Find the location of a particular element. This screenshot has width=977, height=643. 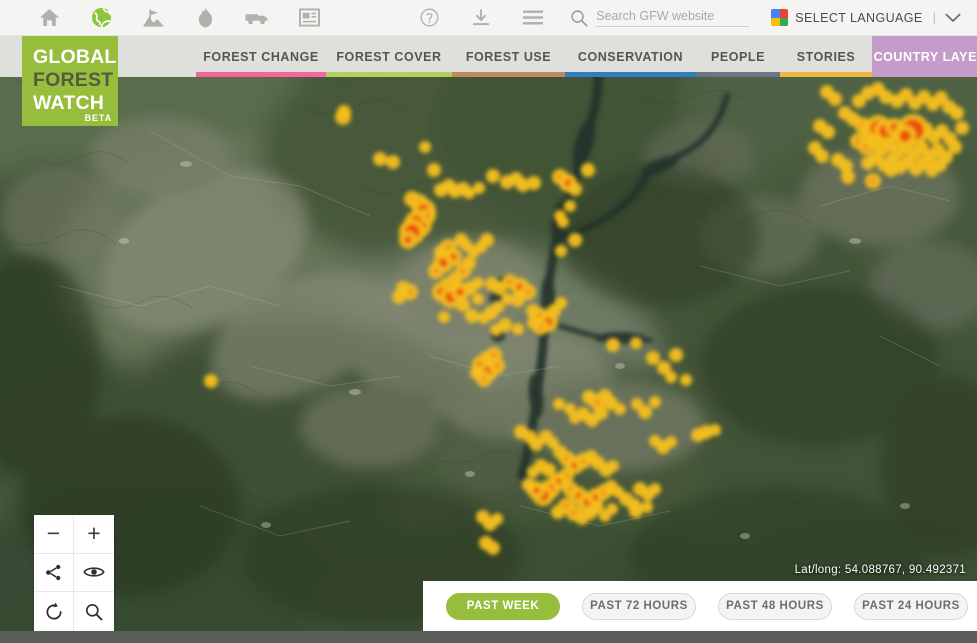

zoom-in-button: + is located at coordinates (94, 534).